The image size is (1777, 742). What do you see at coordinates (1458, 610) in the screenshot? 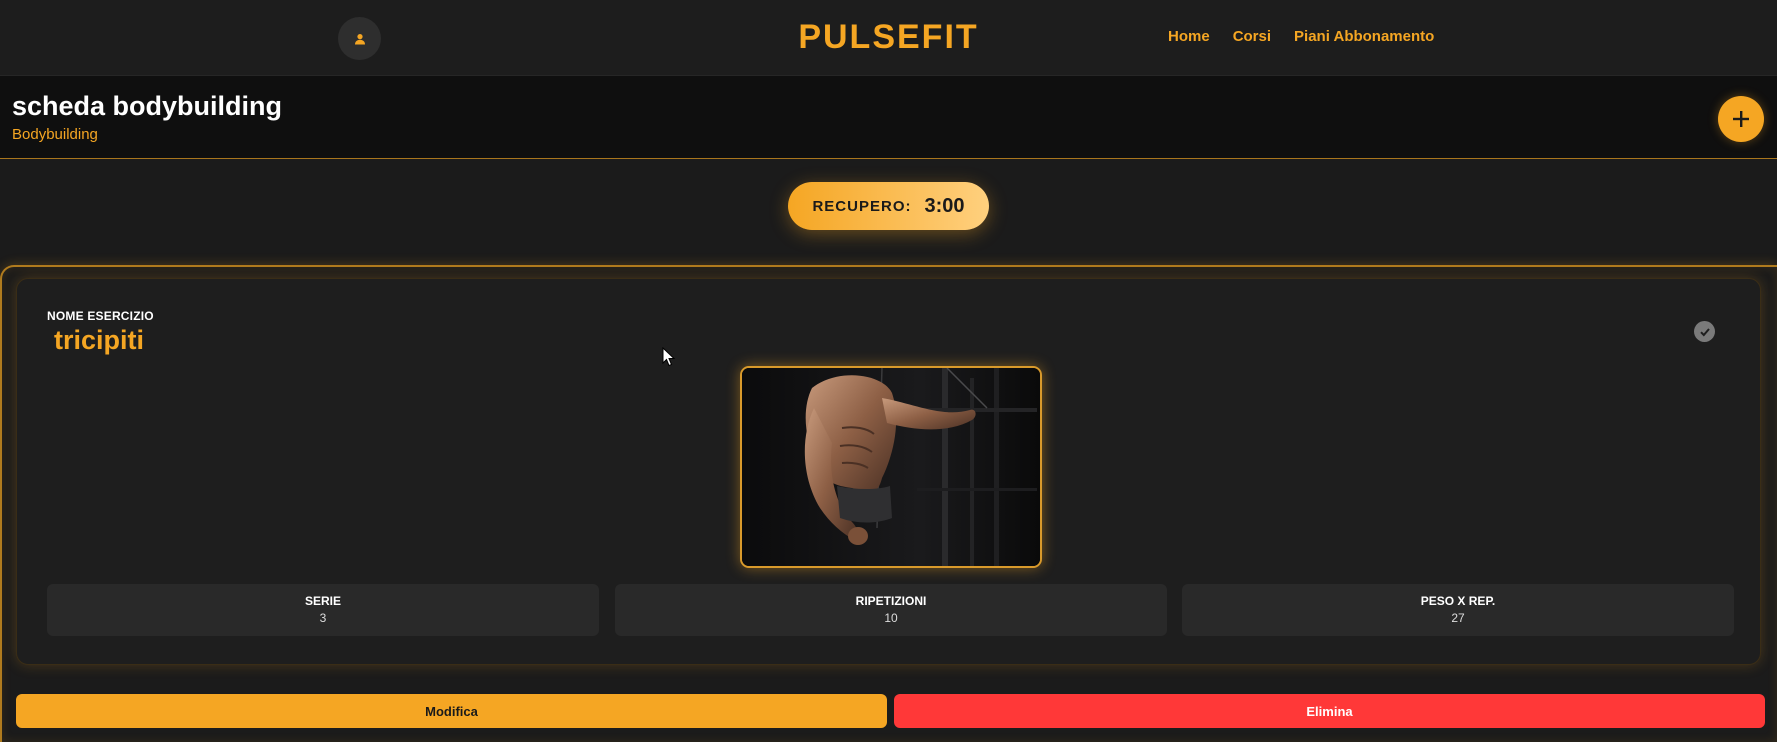
I see `stat-peso: PESO X REP. 27` at bounding box center [1458, 610].